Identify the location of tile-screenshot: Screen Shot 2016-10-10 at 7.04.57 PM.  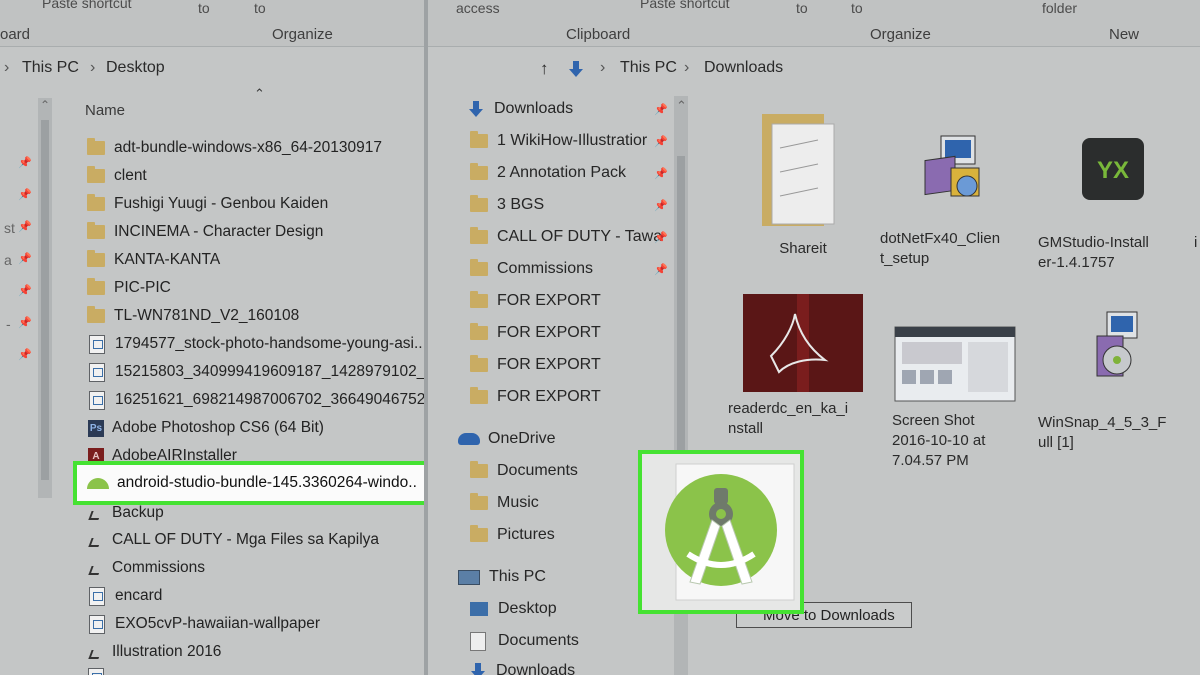
(955, 398).